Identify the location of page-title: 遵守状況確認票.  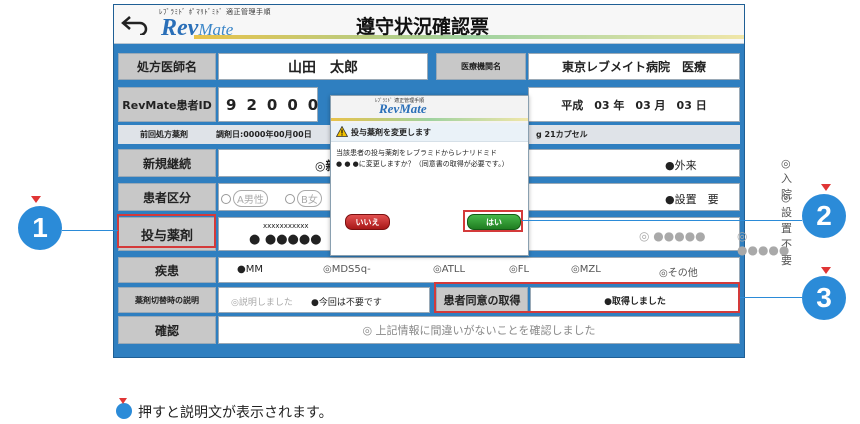
(423, 27).